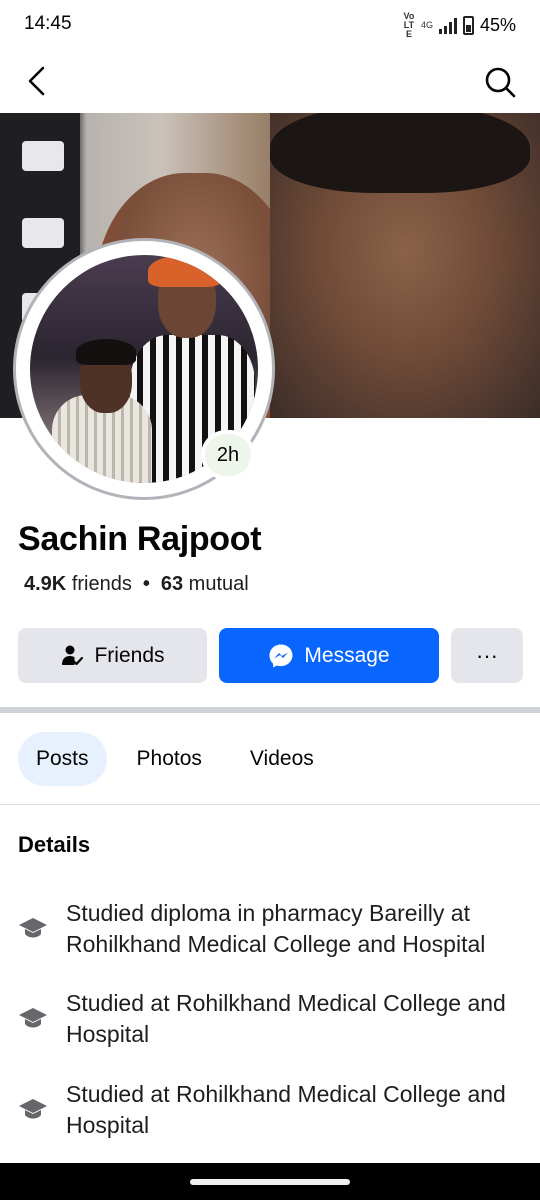 This screenshot has height=1200, width=540. What do you see at coordinates (169, 759) in the screenshot?
I see `tab-photos: Photos` at bounding box center [169, 759].